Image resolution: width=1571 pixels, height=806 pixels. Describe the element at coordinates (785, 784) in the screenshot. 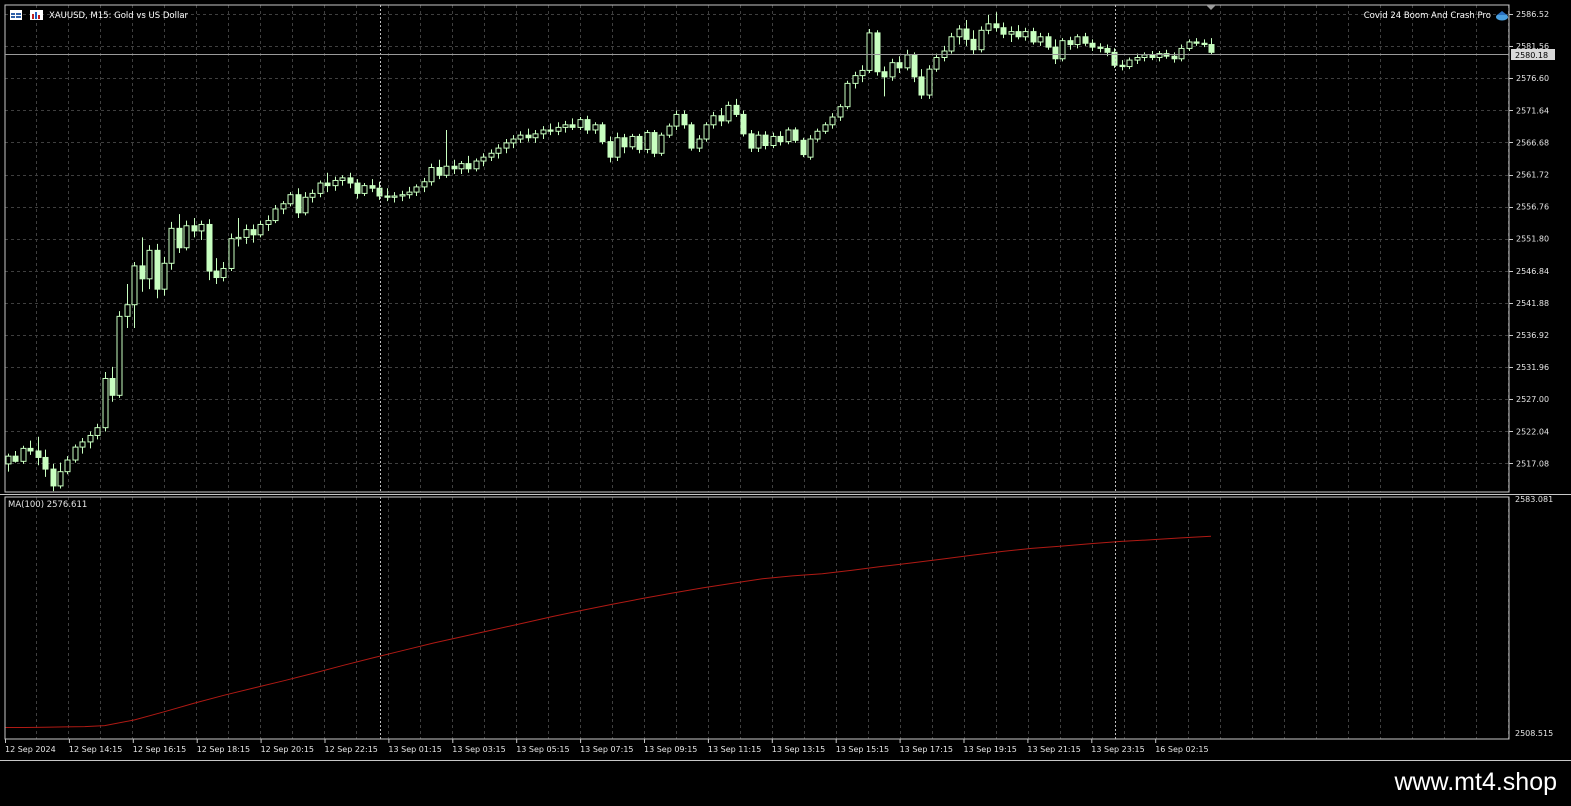

I see `footer-bar` at that location.